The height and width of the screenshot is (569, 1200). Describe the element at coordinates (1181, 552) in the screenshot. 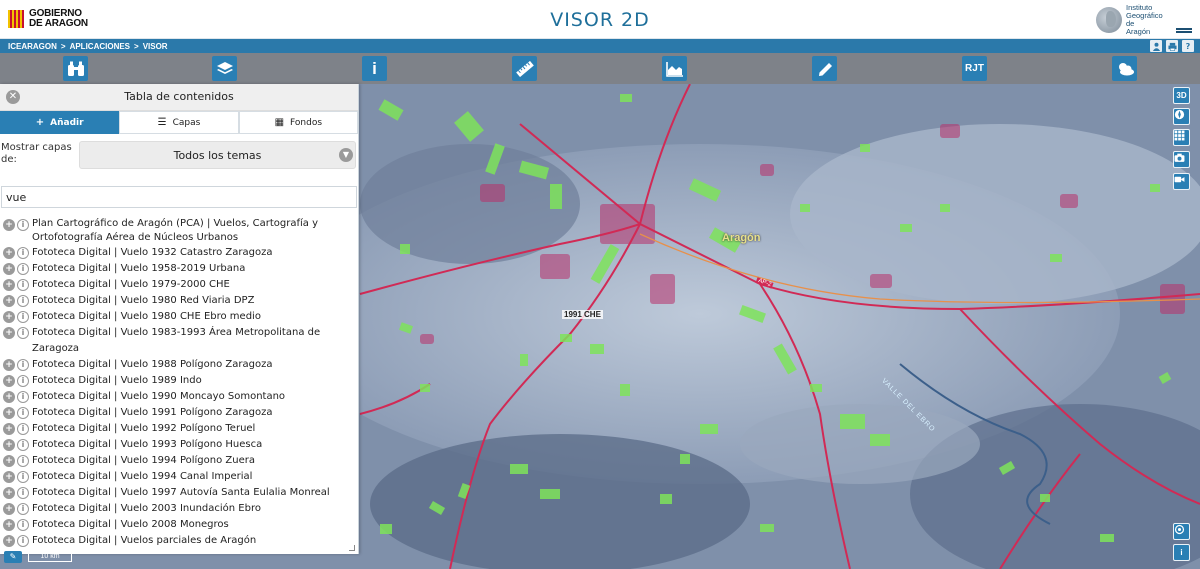

I see `info-button: i` at that location.